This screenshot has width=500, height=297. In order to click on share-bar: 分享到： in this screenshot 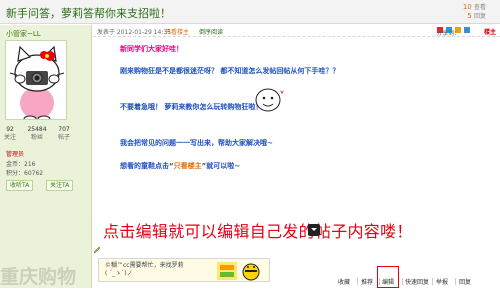, I will do `click(453, 31)`.